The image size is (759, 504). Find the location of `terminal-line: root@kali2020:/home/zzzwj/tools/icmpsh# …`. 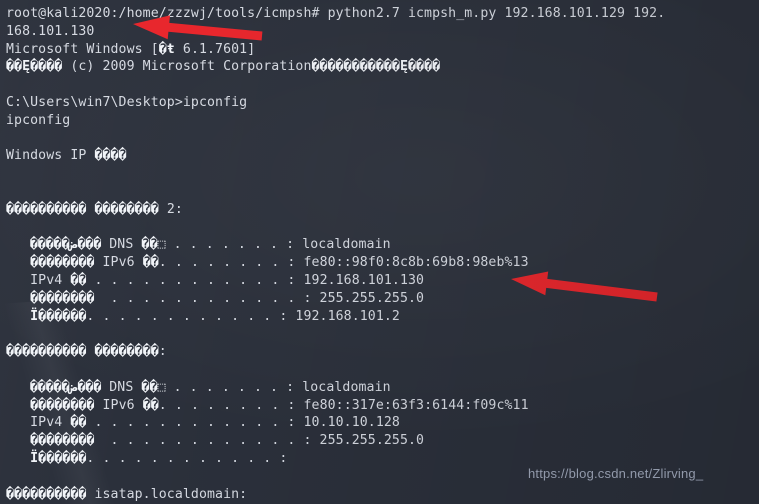

terminal-line: root@kali2020:/home/zzzwj/tools/icmpsh# … is located at coordinates (336, 13).